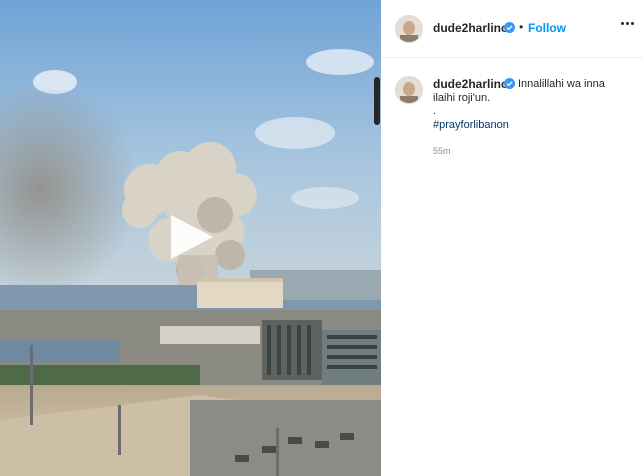 This screenshot has width=643, height=476. Describe the element at coordinates (377, 101) in the screenshot. I see `scrollbar-edge` at that location.